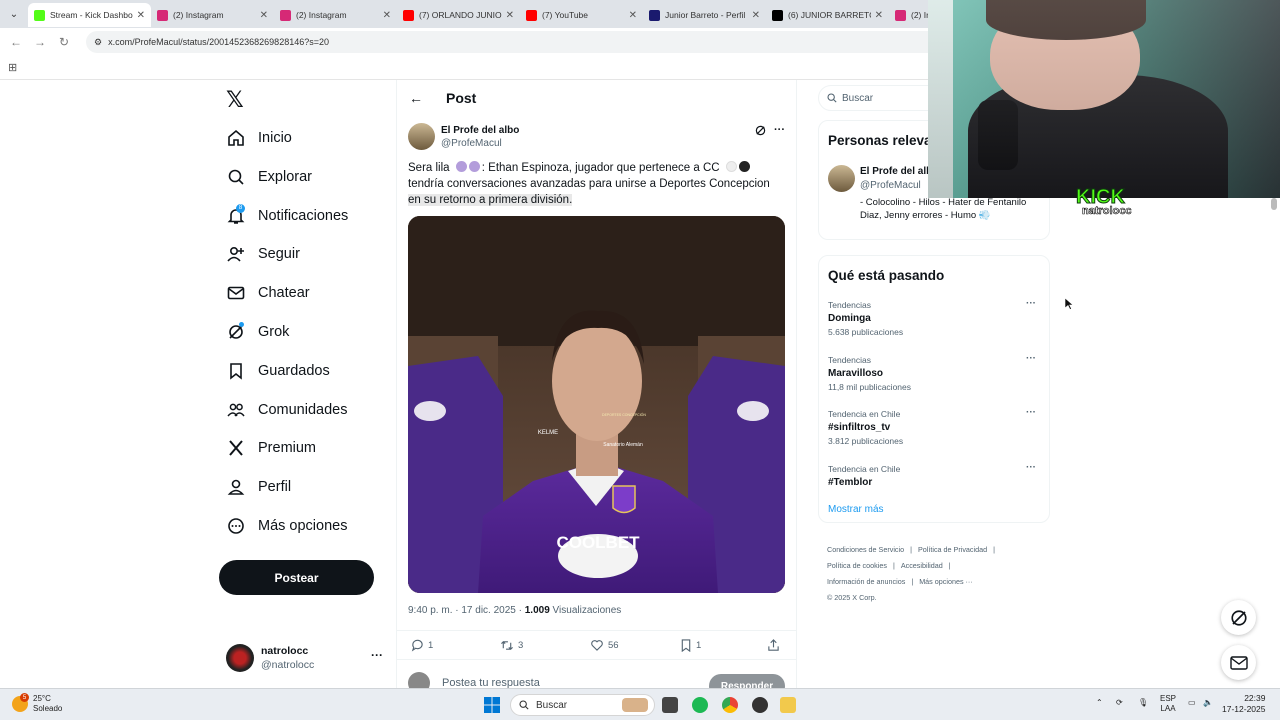 The image size is (1280, 720). What do you see at coordinates (775, 645) in the screenshot?
I see `share-button` at bounding box center [775, 645].